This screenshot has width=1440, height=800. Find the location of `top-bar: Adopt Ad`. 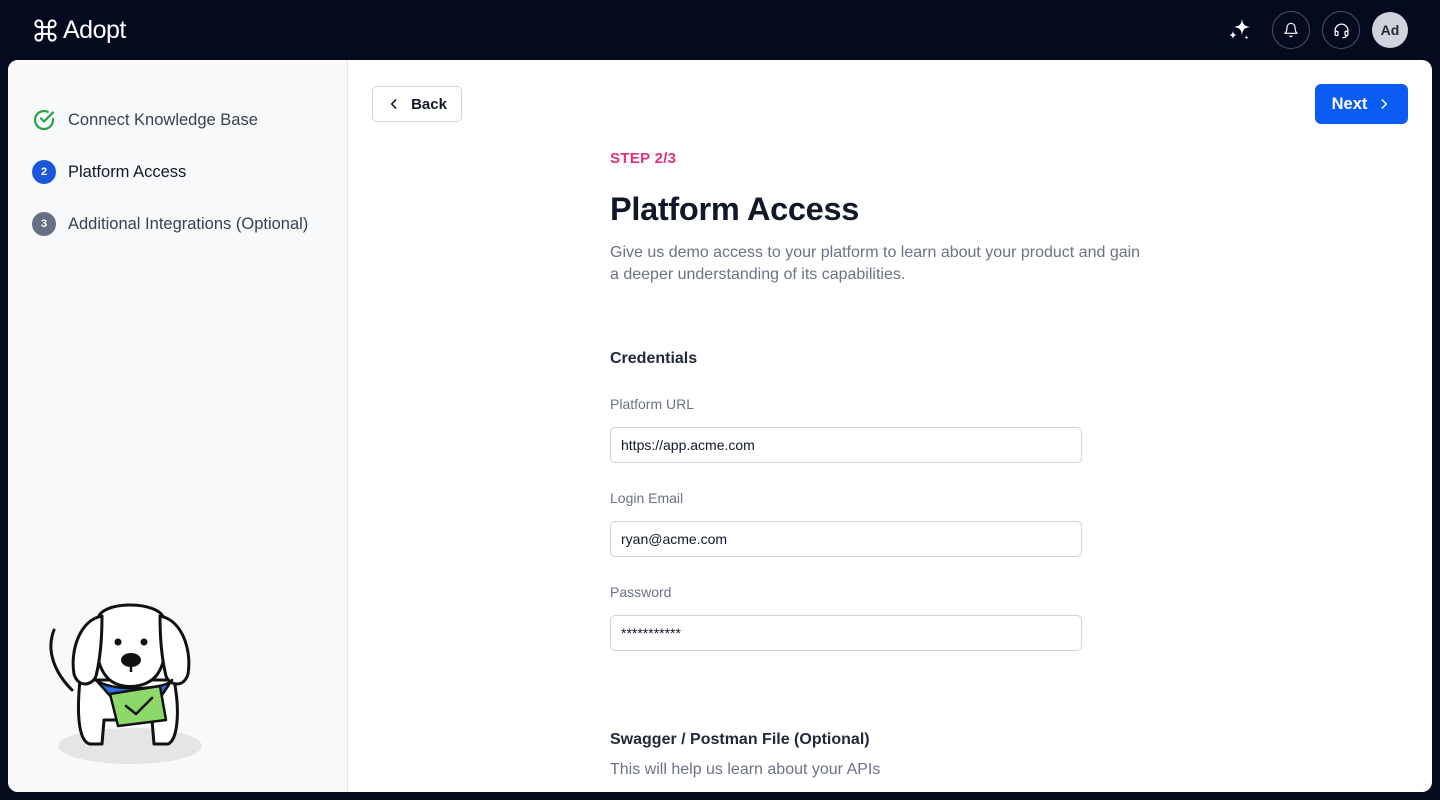

top-bar: Adopt Ad is located at coordinates (720, 30).